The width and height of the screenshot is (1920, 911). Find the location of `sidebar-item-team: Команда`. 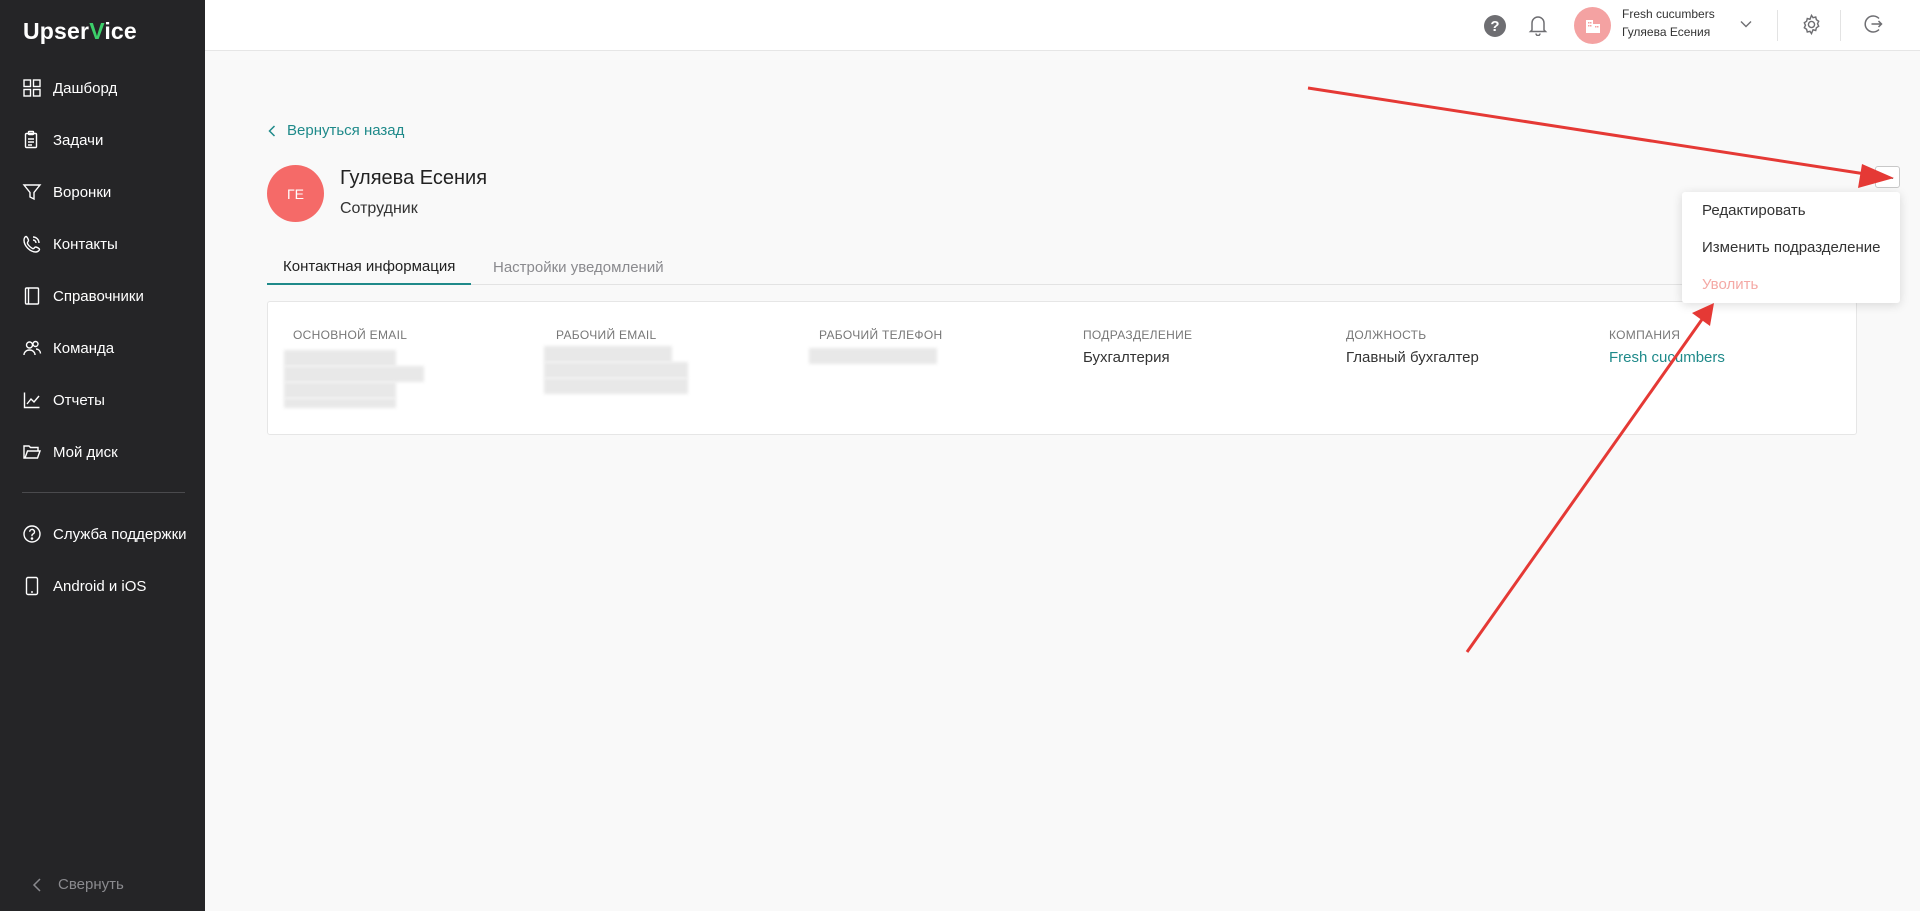

sidebar-item-team: Команда is located at coordinates (102, 348).